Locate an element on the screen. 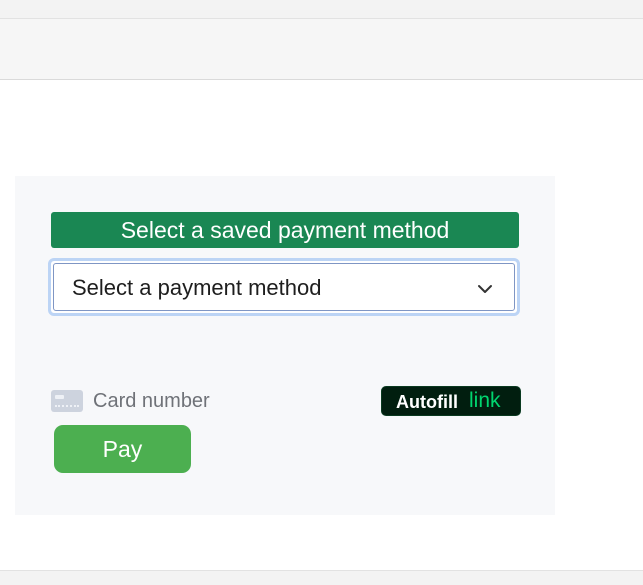 The width and height of the screenshot is (643, 585). autofill-link-button: Autofill link is located at coordinates (451, 401).